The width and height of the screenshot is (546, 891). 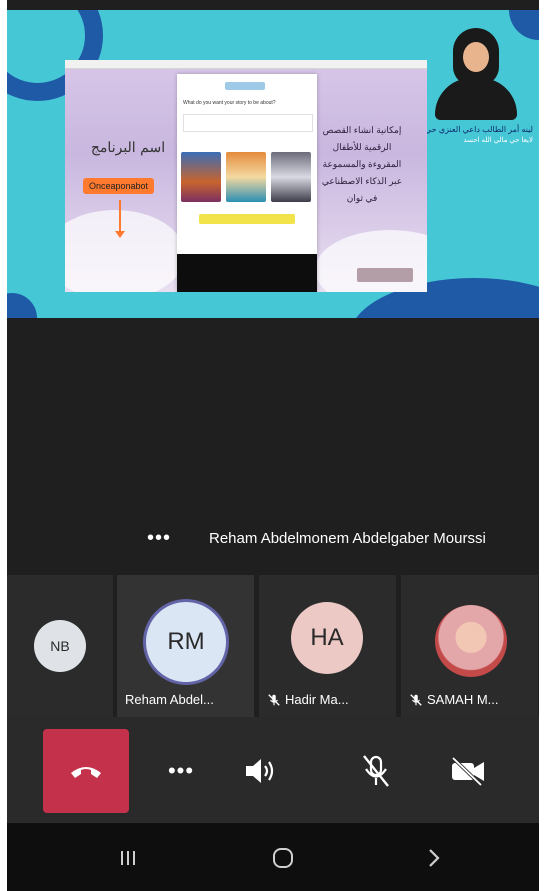 I want to click on camera-toggle-button, so click(x=468, y=771).